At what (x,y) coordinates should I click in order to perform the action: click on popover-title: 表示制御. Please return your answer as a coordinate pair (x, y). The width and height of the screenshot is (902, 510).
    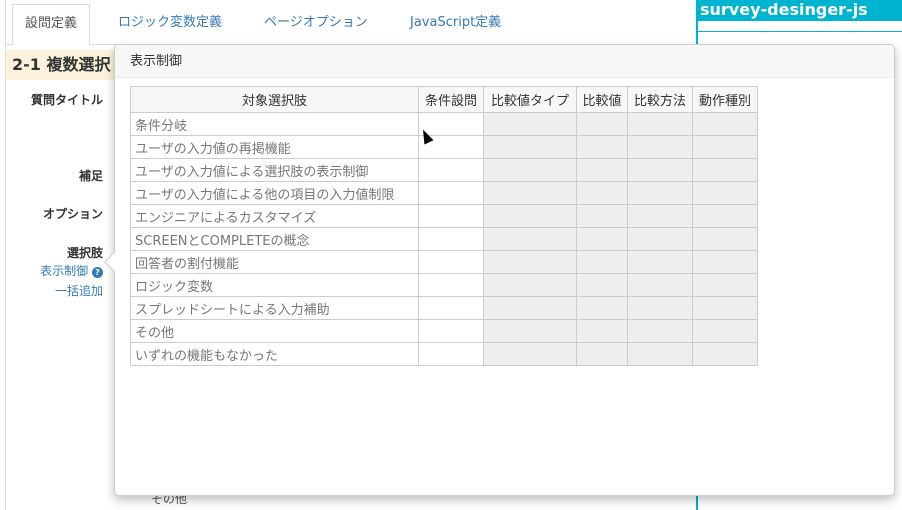
    Looking at the image, I should click on (504, 61).